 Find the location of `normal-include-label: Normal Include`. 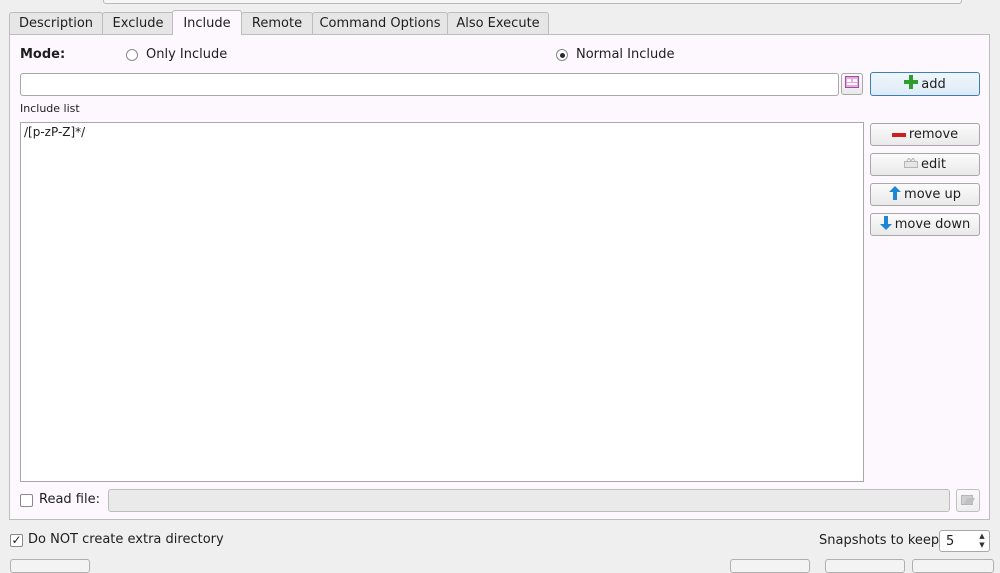

normal-include-label: Normal Include is located at coordinates (625, 54).